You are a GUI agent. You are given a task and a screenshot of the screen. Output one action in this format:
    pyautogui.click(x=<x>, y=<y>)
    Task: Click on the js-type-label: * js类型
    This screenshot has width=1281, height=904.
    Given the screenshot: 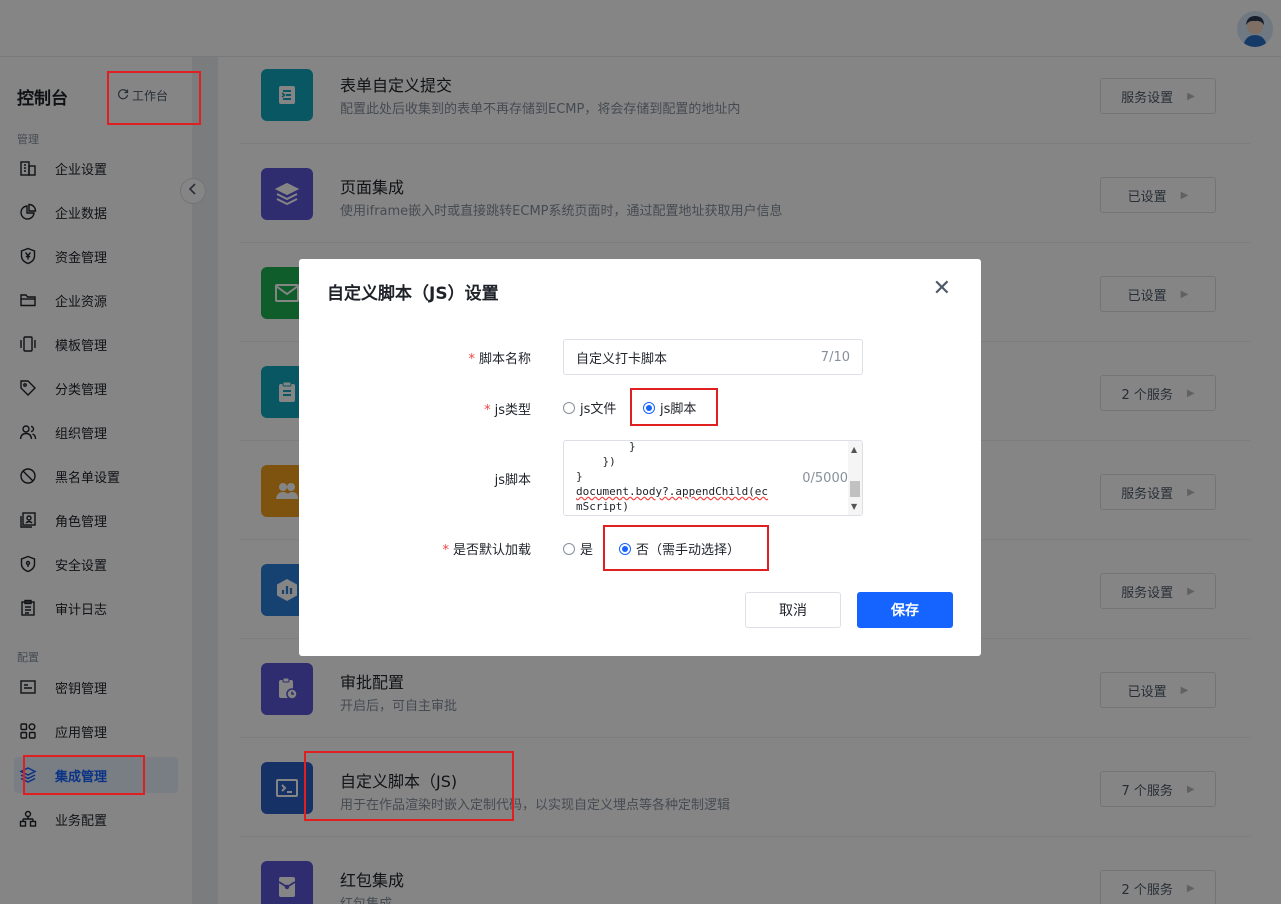 What is the action you would take?
    pyautogui.click(x=415, y=408)
    